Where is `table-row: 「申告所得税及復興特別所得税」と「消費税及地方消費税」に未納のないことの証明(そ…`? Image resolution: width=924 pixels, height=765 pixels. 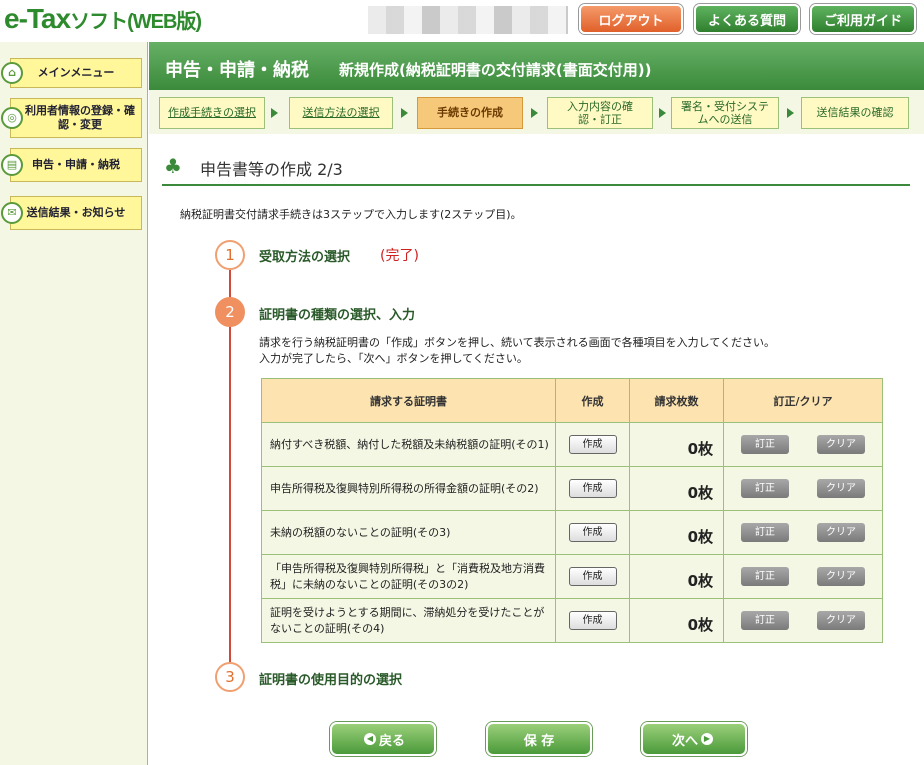 table-row: 「申告所得税及復興特別所得税」と「消費税及地方消費税」に未納のないことの証明(そ… is located at coordinates (572, 576).